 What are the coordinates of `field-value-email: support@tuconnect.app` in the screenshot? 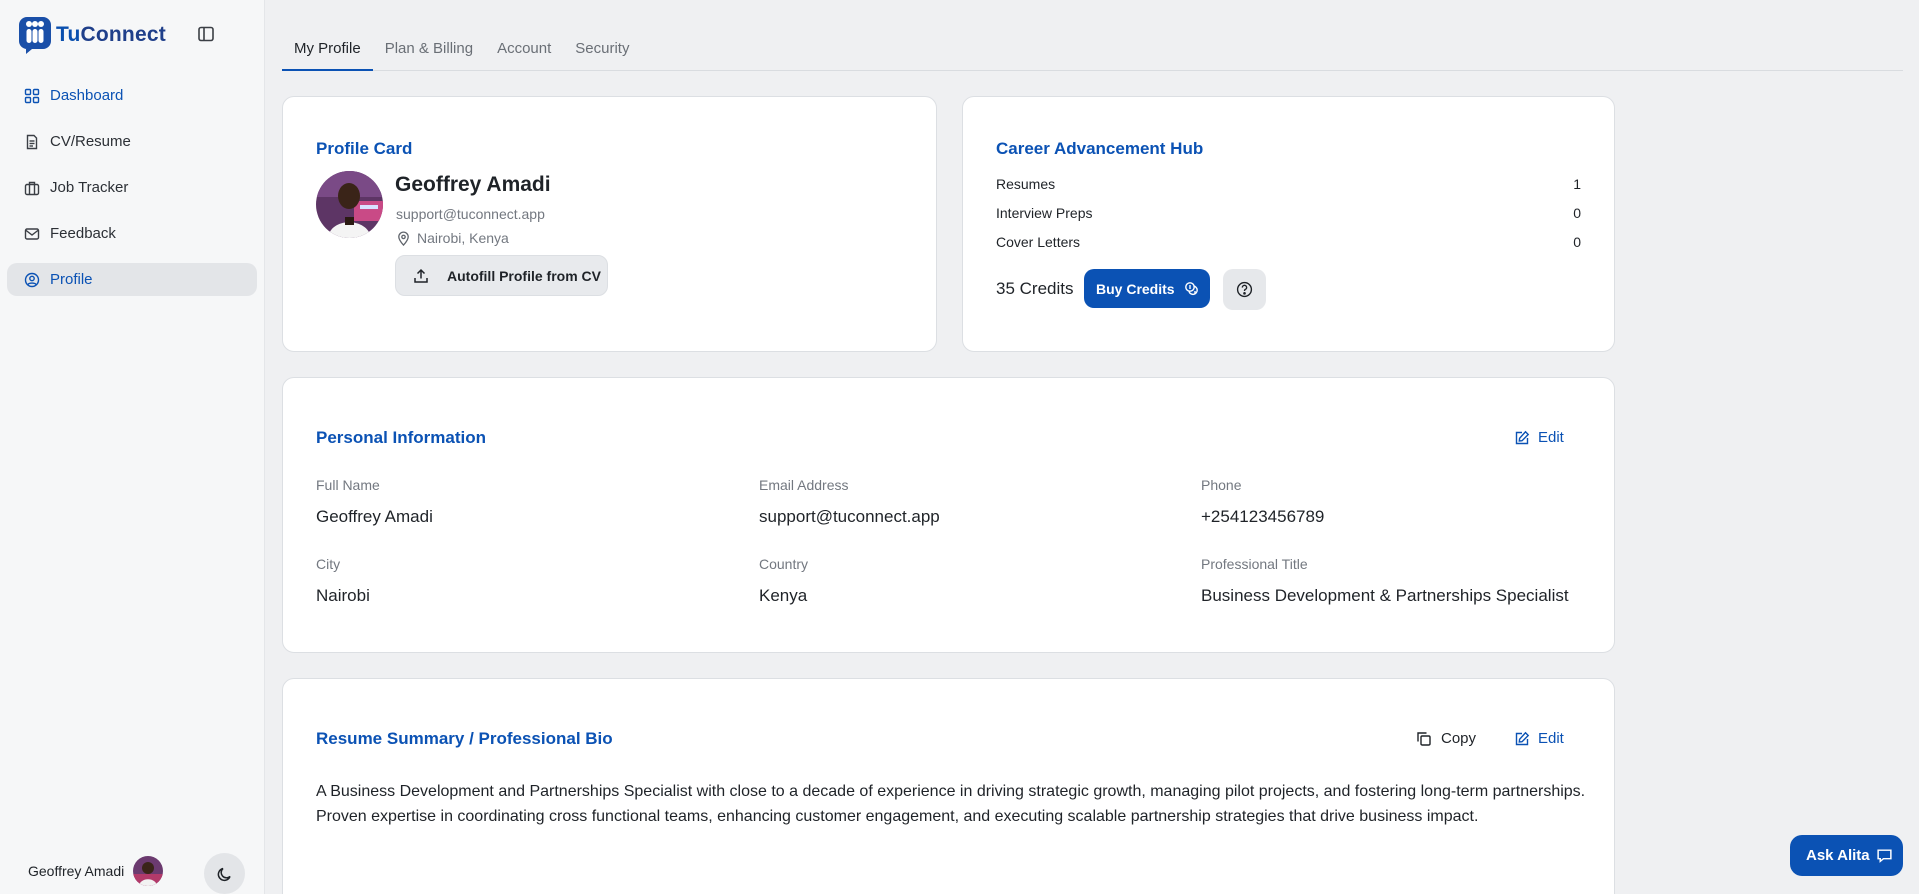 It's located at (849, 516).